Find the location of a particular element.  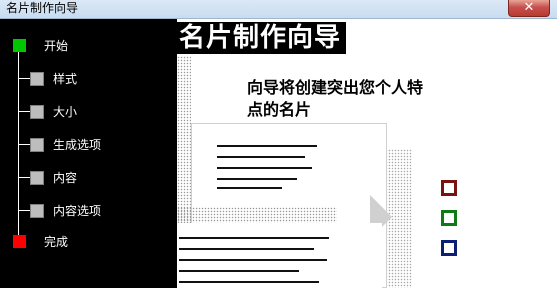

wizard-description-line-1: 向导将创建突出您个人特 is located at coordinates (335, 87).